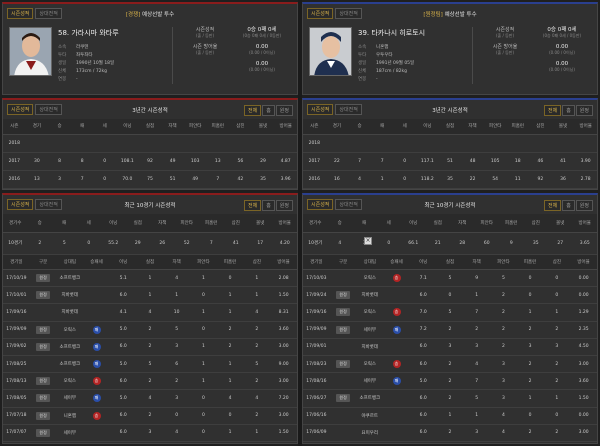 This screenshot has height=446, width=600. I want to click on table-row: 17/06/27 원정 소프트뱅크 6.0 2 5 3 1 1 1.50, so click(450, 398).